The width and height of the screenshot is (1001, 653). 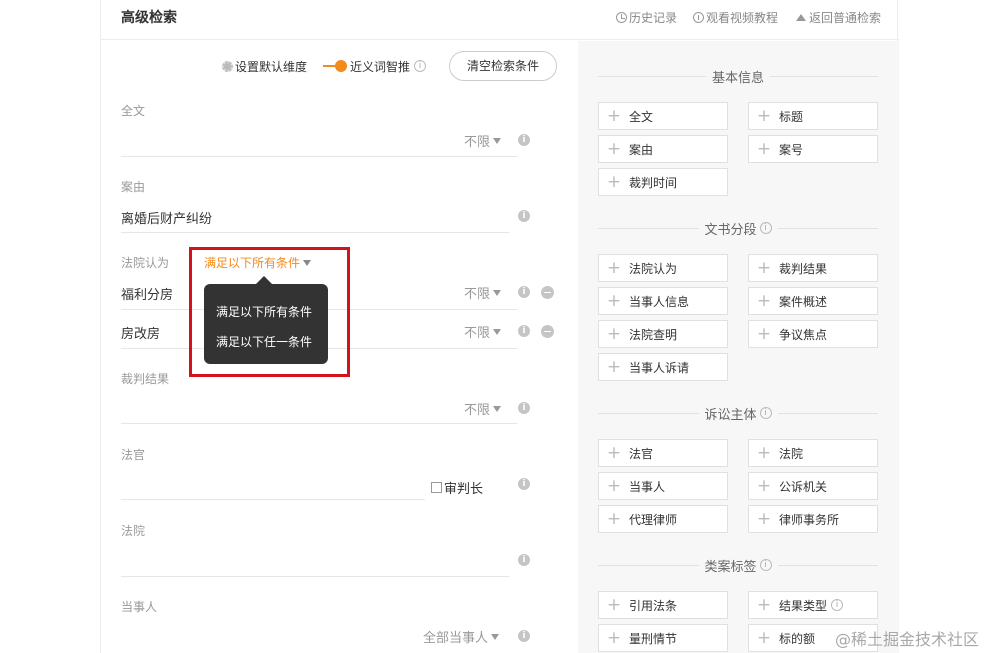 What do you see at coordinates (738, 229) in the screenshot?
I see `section-document-segments: 文书分段 i` at bounding box center [738, 229].